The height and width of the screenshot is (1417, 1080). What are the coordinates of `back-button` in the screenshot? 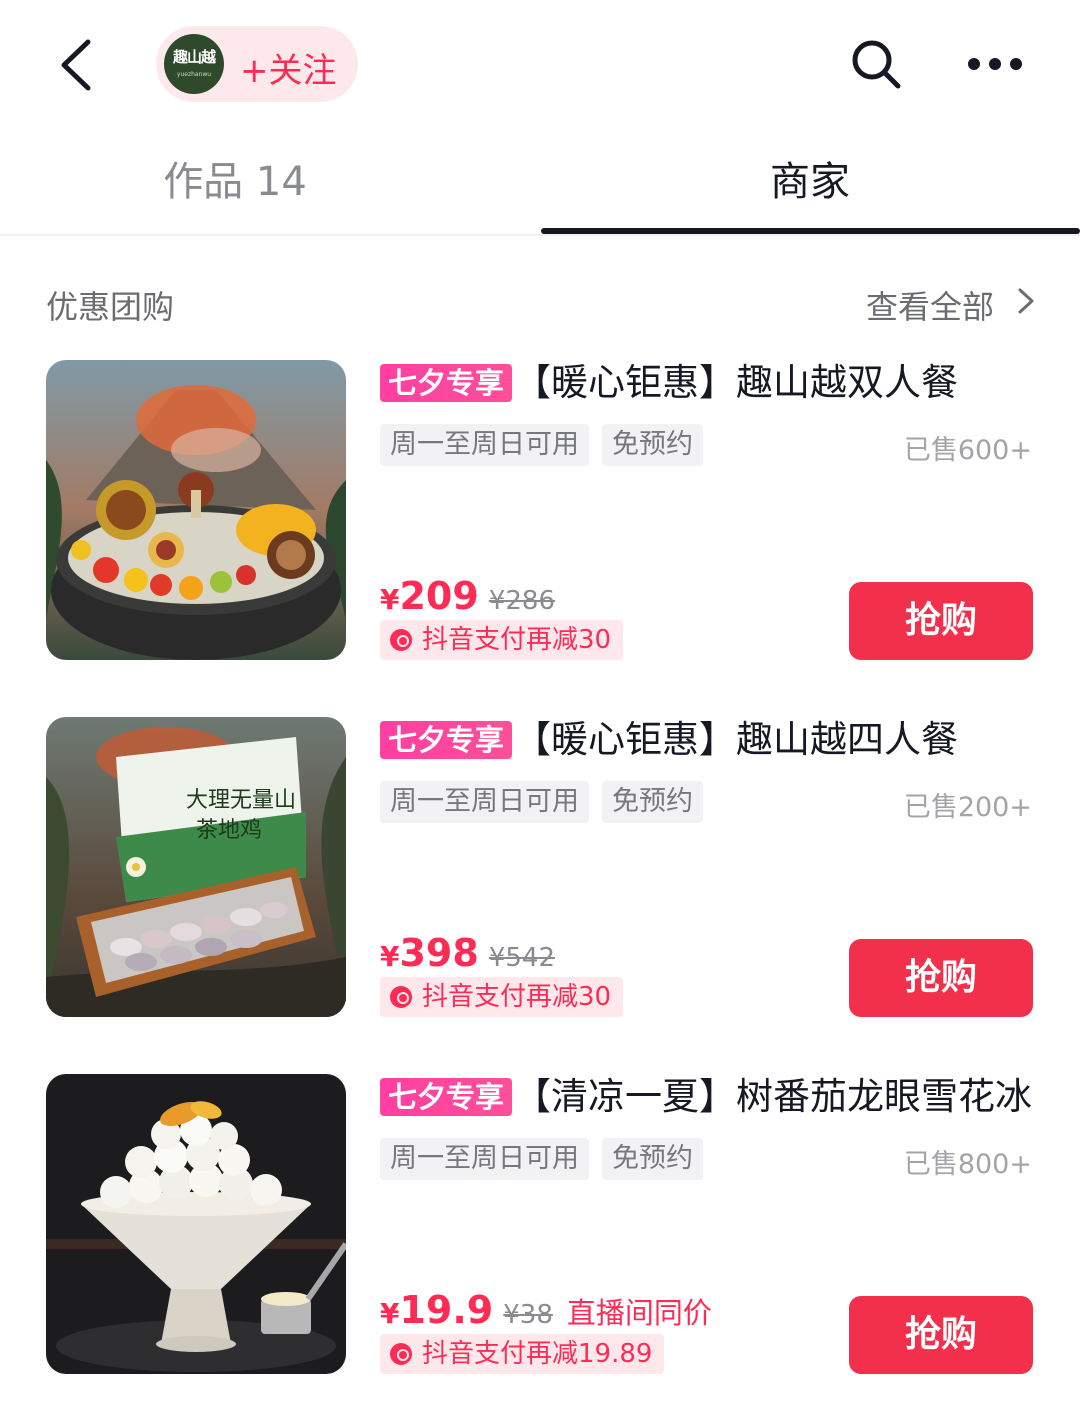 It's located at (82, 64).